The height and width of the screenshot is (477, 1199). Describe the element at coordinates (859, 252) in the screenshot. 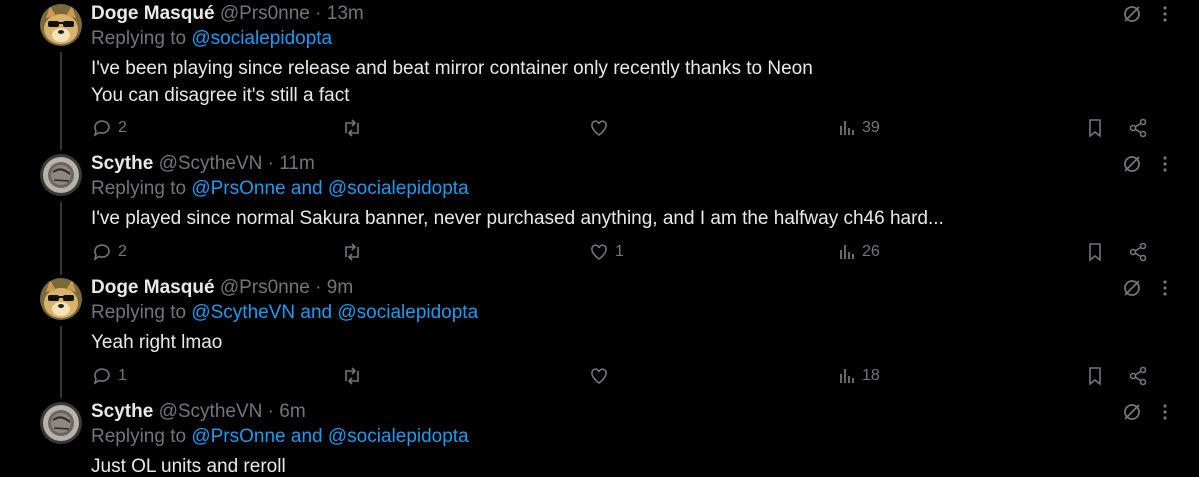

I see `views-button: 26` at that location.